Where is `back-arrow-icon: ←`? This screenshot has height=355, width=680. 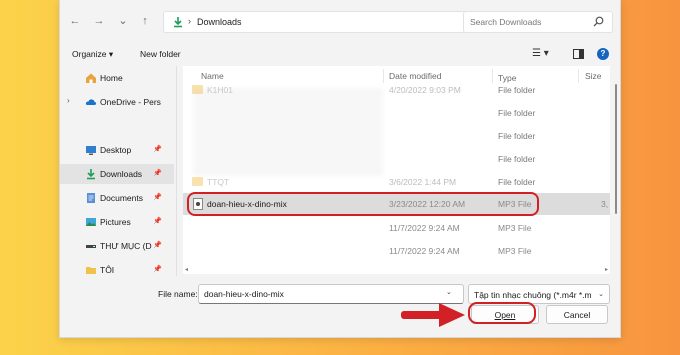 back-arrow-icon: ← is located at coordinates (75, 21).